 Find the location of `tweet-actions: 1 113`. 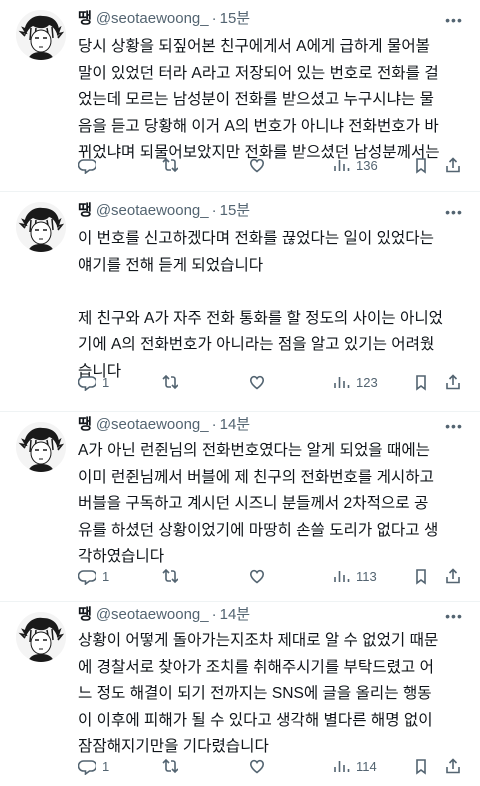

tweet-actions: 1 113 is located at coordinates (271, 576).